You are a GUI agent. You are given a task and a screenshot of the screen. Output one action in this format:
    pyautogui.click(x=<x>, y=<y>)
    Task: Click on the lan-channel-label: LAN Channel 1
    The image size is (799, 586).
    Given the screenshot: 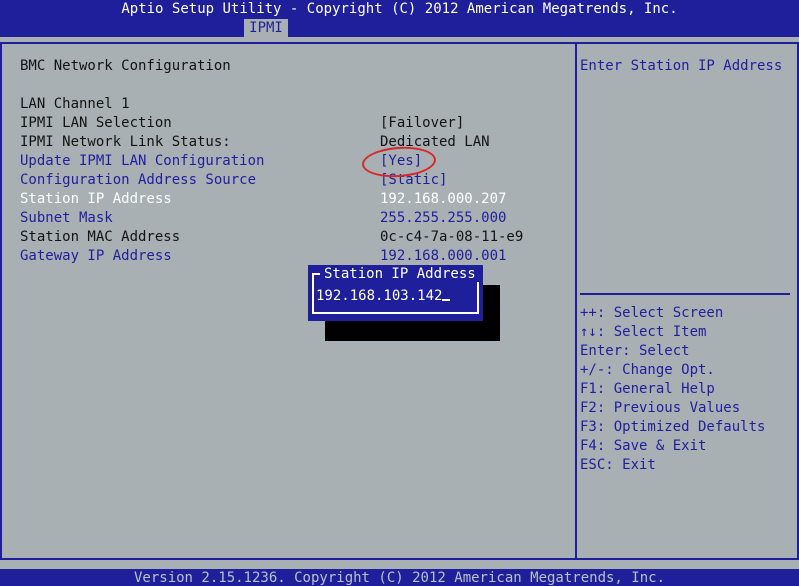 What is the action you would take?
    pyautogui.click(x=75, y=104)
    